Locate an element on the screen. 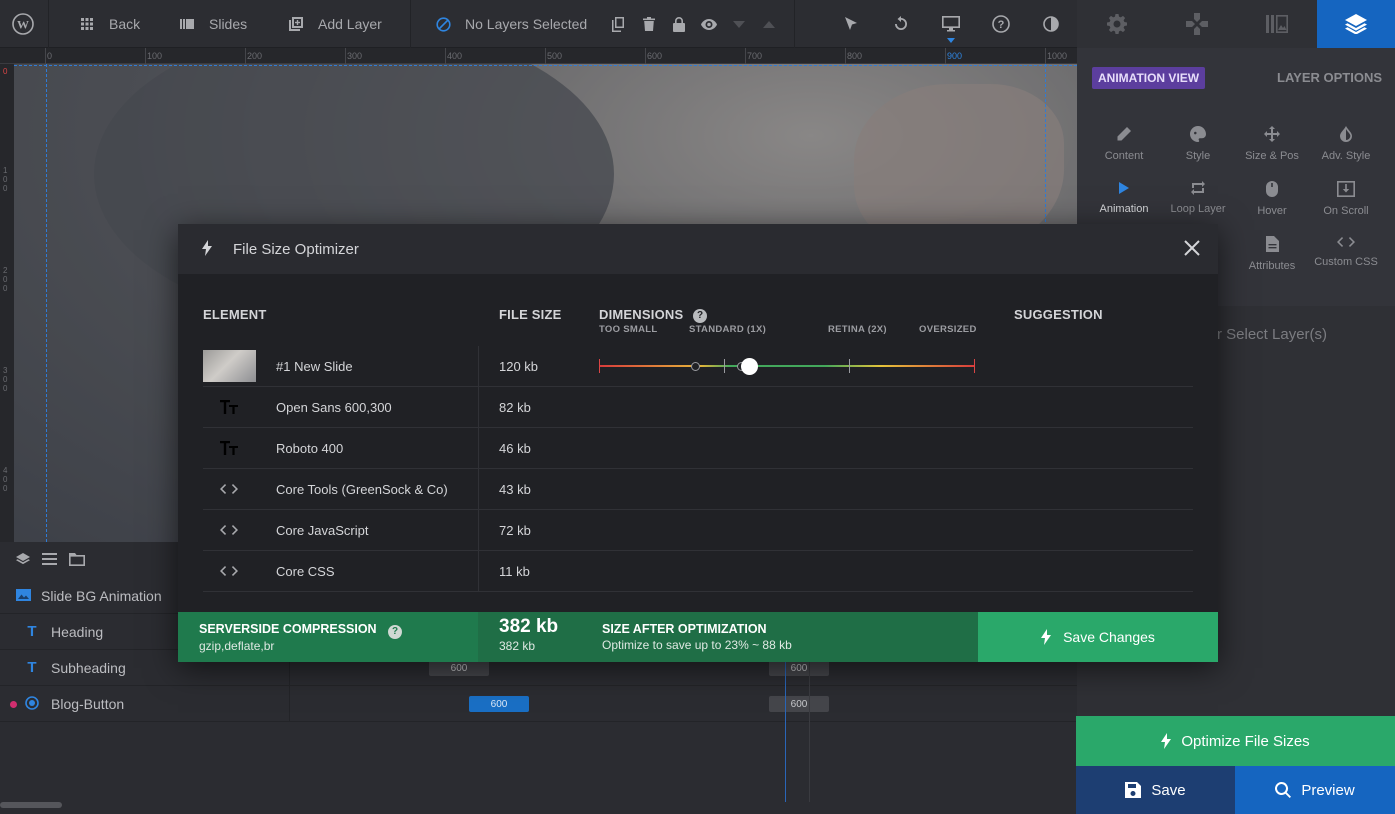  option-on-scroll: On Scroll is located at coordinates (1346, 199).